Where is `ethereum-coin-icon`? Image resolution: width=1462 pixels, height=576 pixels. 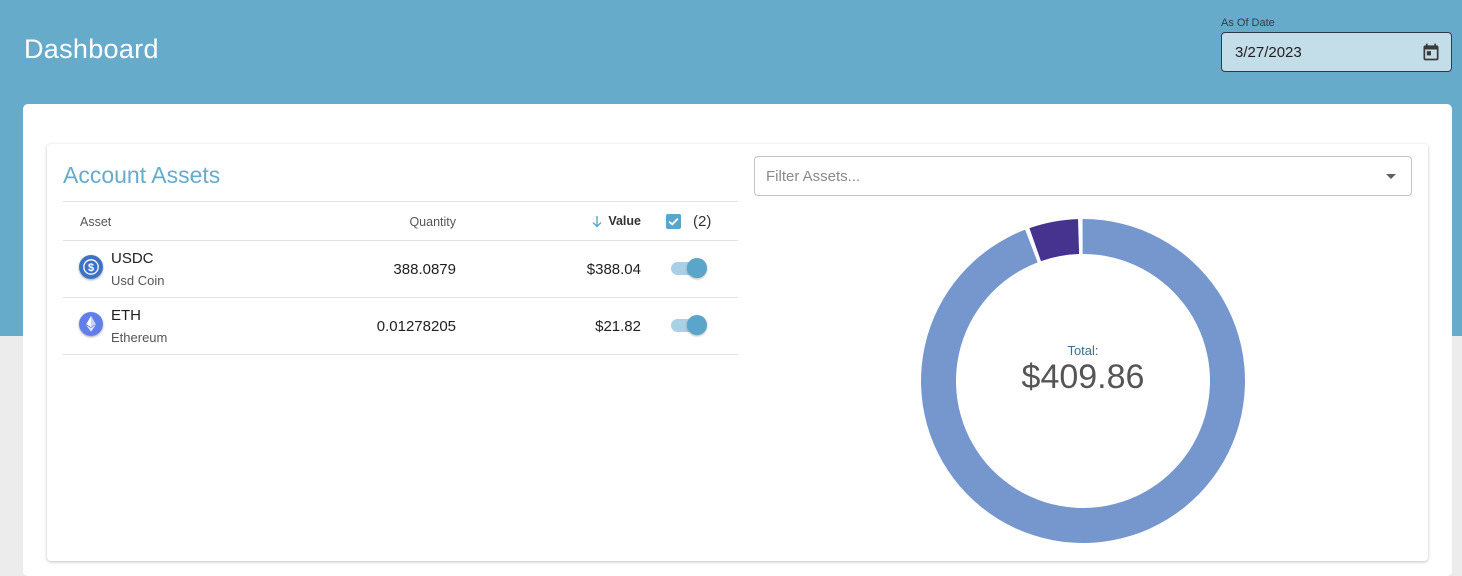 ethereum-coin-icon is located at coordinates (91, 324).